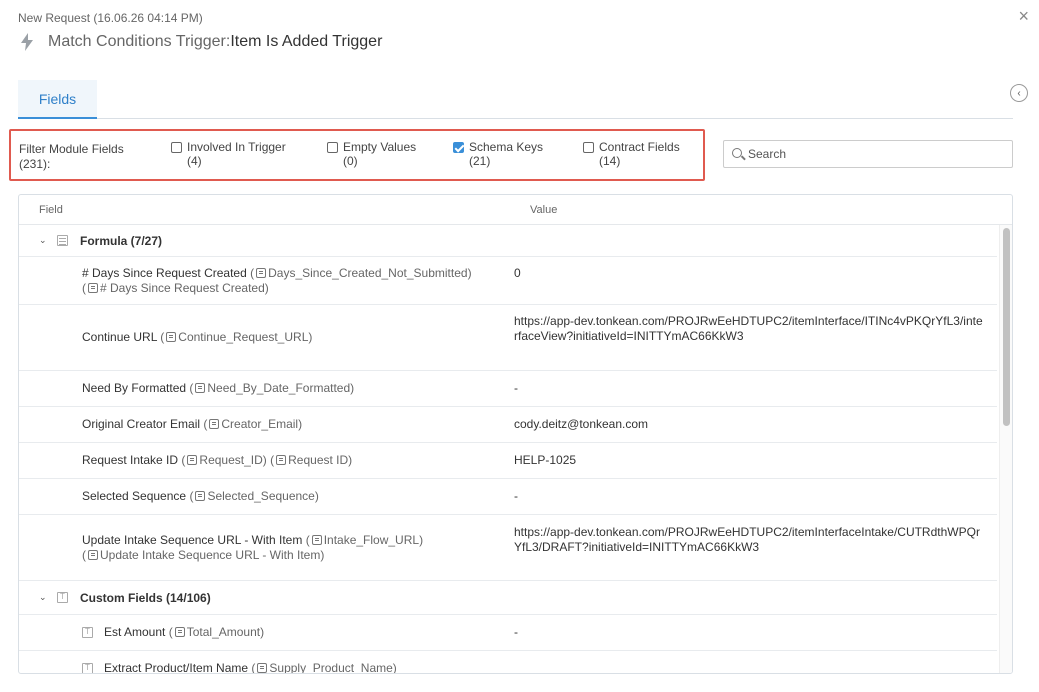 Image resolution: width=1039 pixels, height=692 pixels. What do you see at coordinates (306, 41) in the screenshot?
I see `trigger-name: Item Is Added Trigger` at bounding box center [306, 41].